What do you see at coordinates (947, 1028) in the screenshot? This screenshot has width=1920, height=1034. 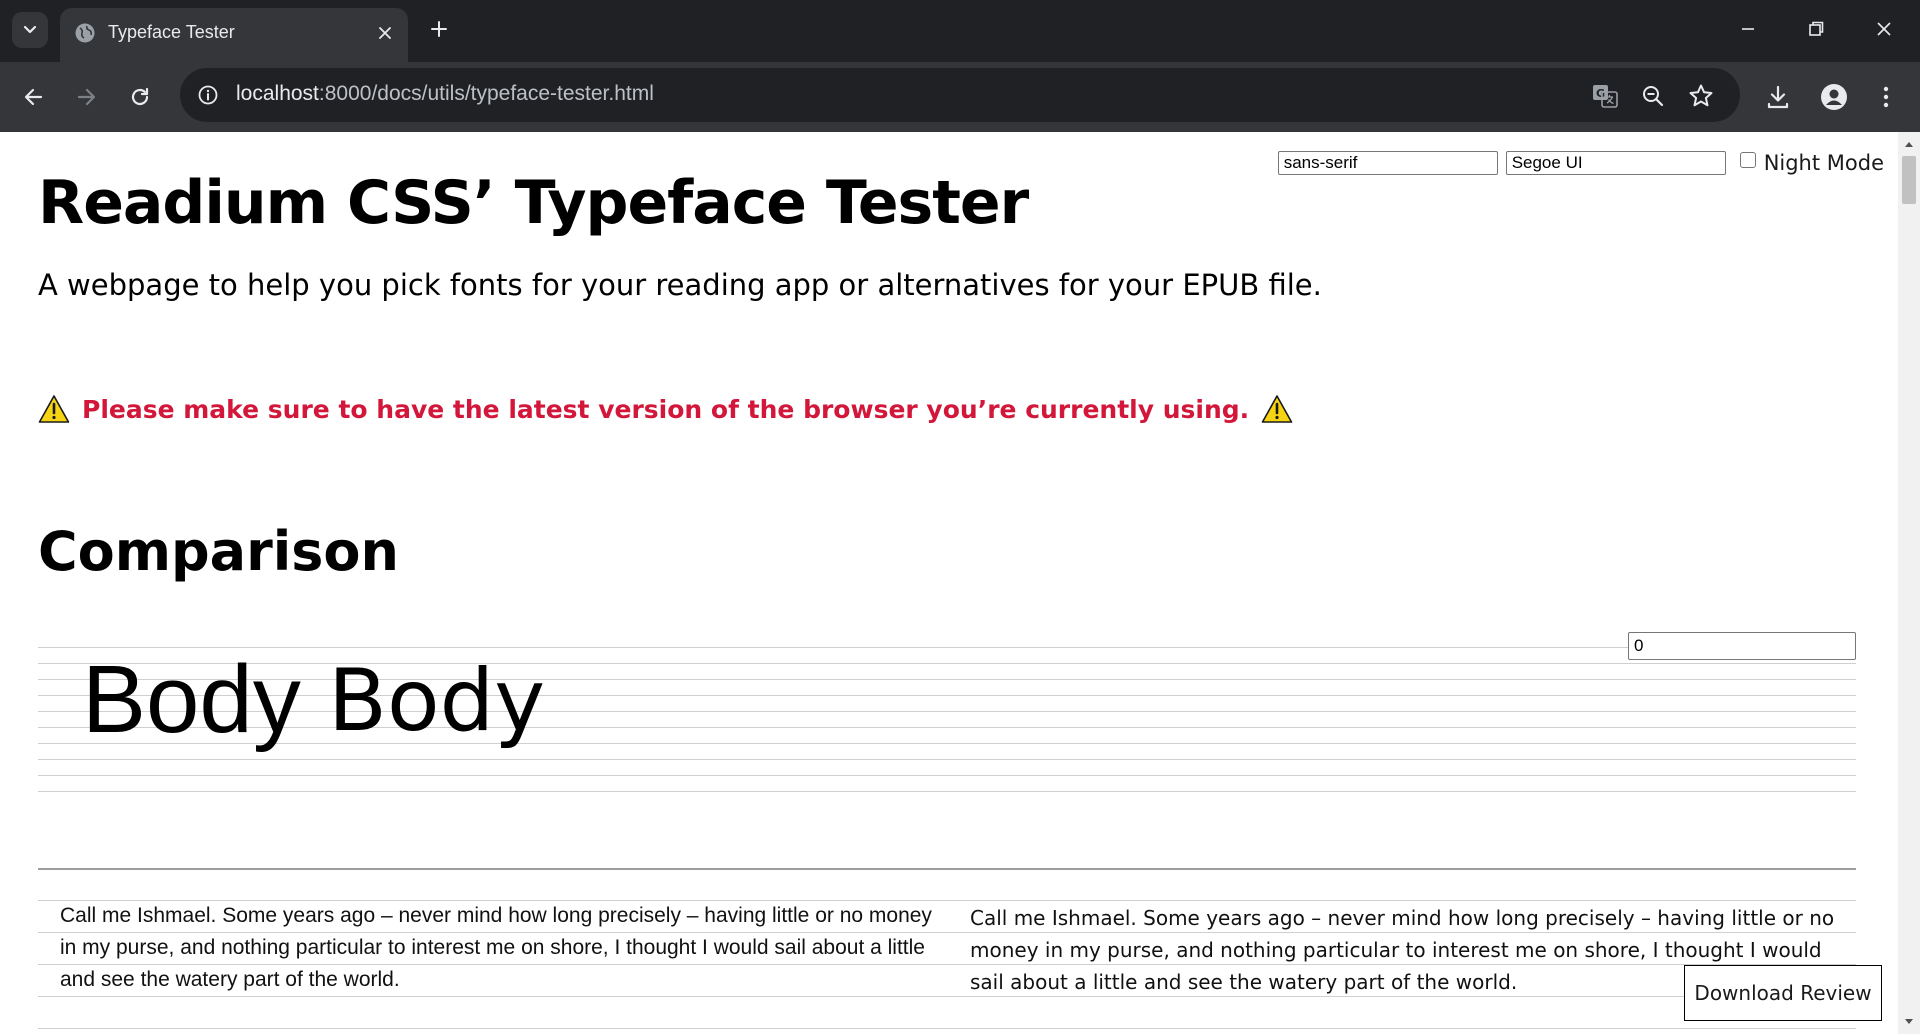 I see `text-line` at bounding box center [947, 1028].